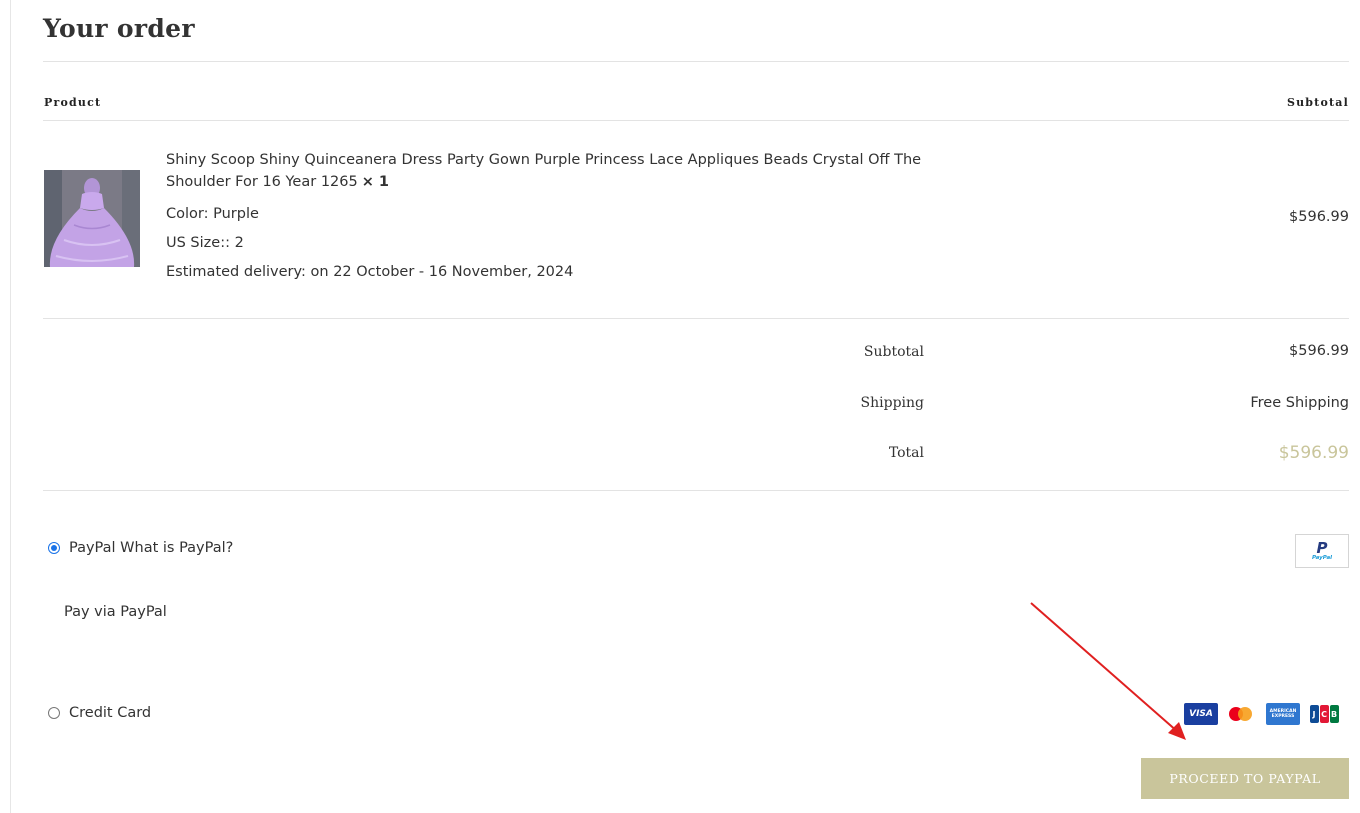 The image size is (1360, 813). What do you see at coordinates (115, 612) in the screenshot?
I see `paypal-description: Pay via PayPal` at bounding box center [115, 612].